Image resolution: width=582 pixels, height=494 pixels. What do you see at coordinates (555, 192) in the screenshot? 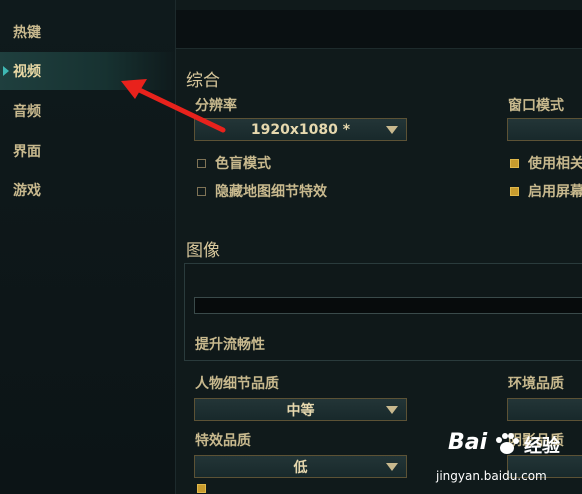
I see `enable-screen-label: 启用屏幕` at bounding box center [555, 192].